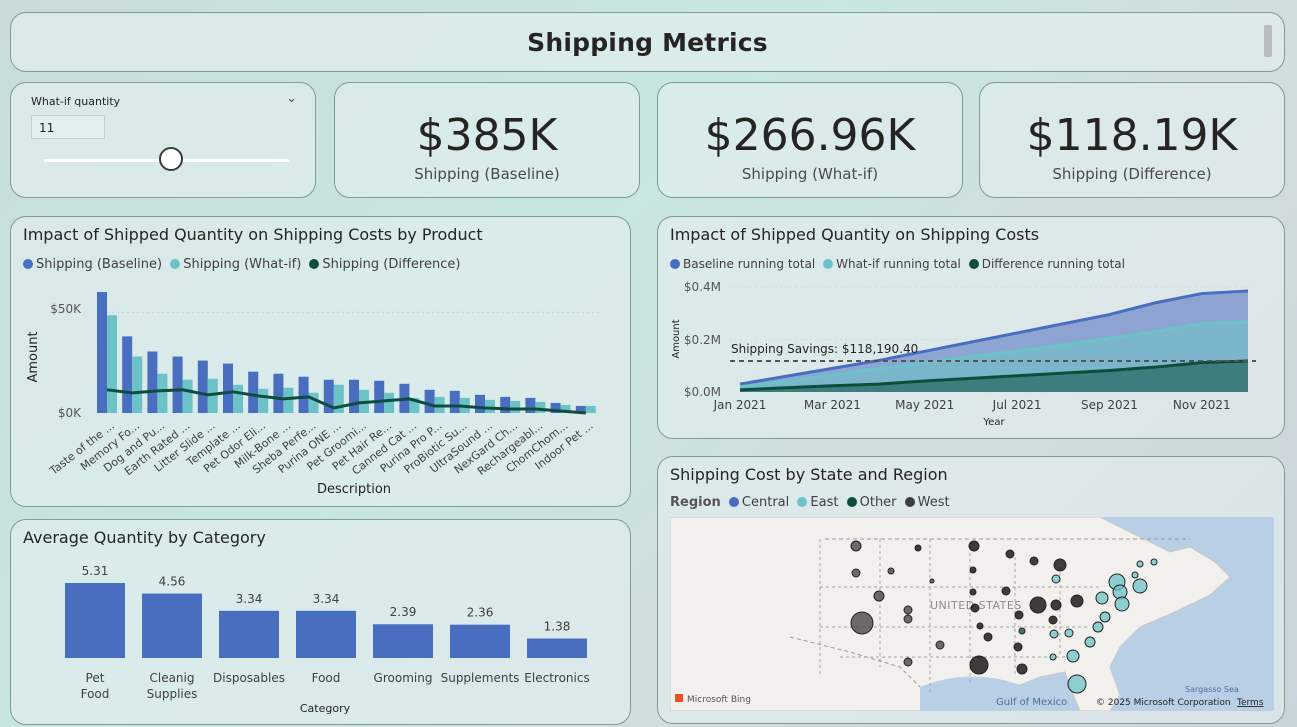 The height and width of the screenshot is (727, 1297). What do you see at coordinates (487, 135) in the screenshot?
I see `kpi-value: $385K` at bounding box center [487, 135].